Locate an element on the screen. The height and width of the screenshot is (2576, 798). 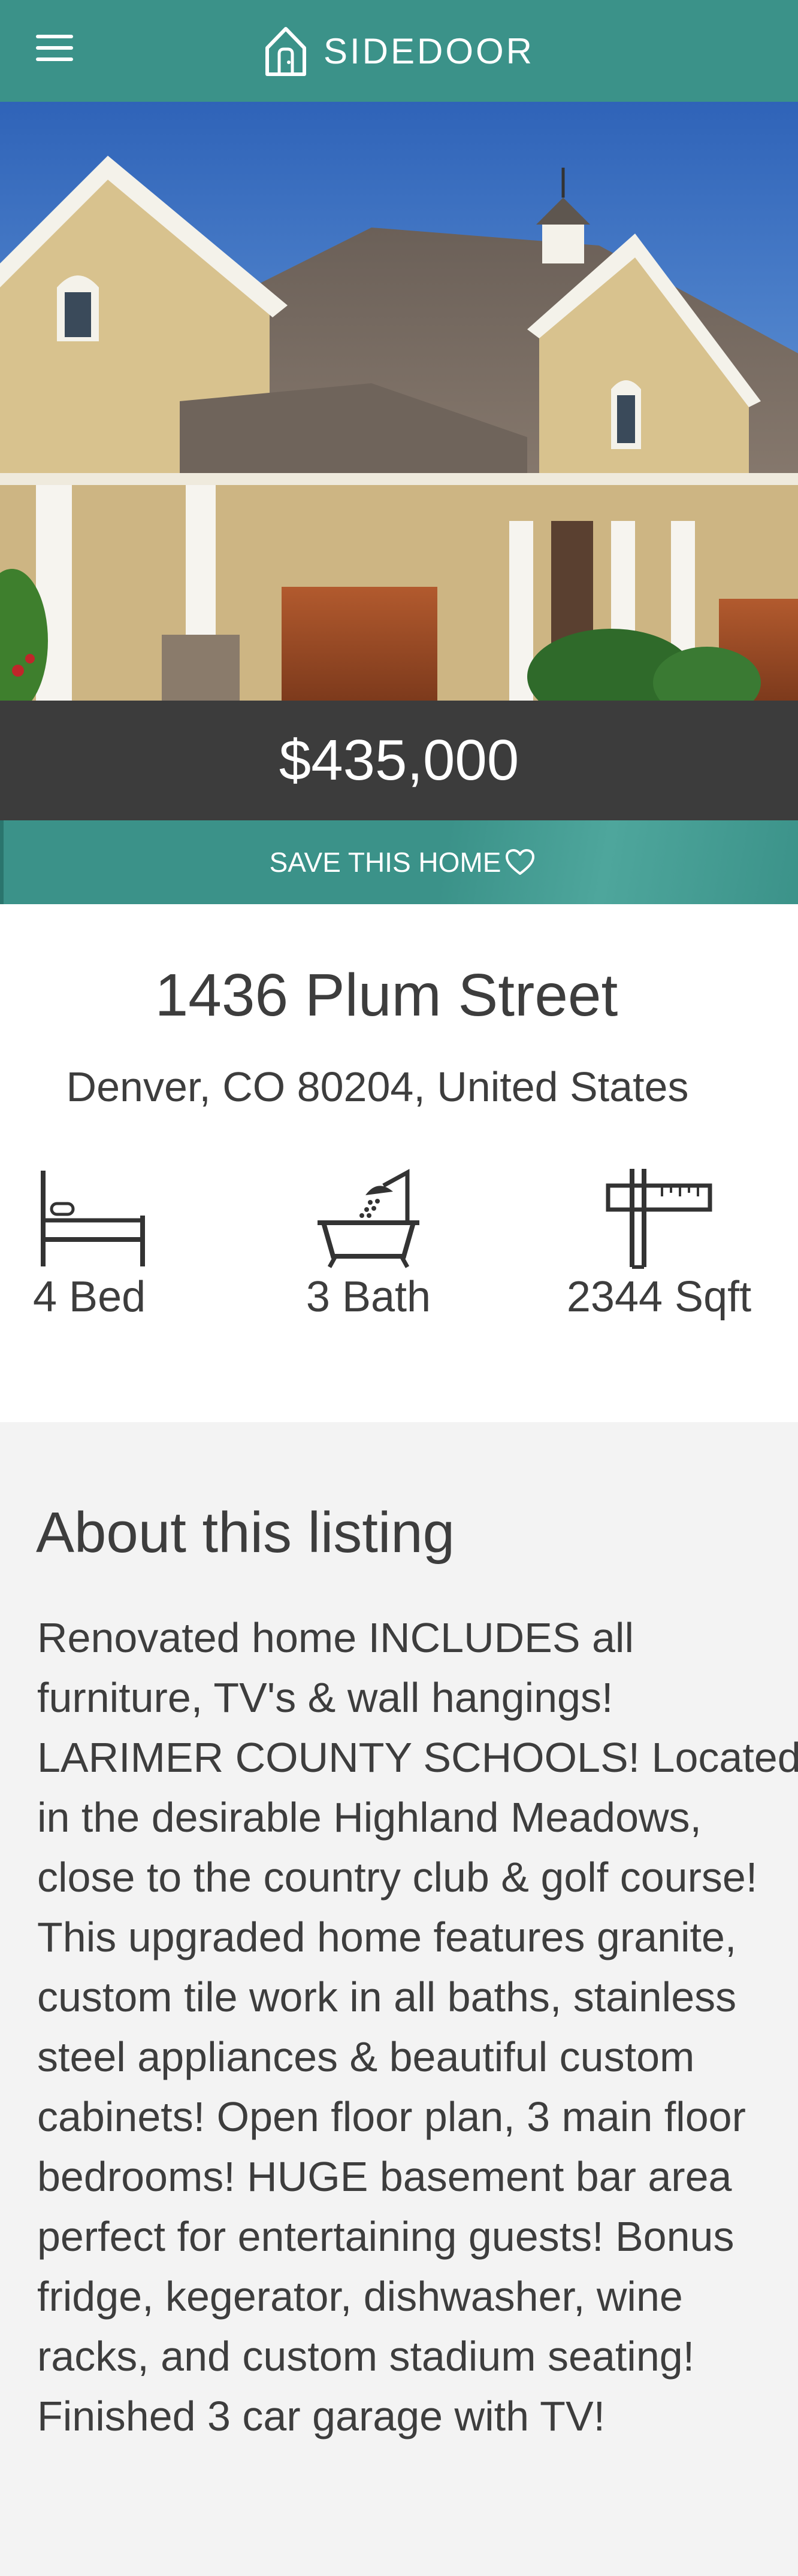
tape-measure-icon is located at coordinates (659, 1219).